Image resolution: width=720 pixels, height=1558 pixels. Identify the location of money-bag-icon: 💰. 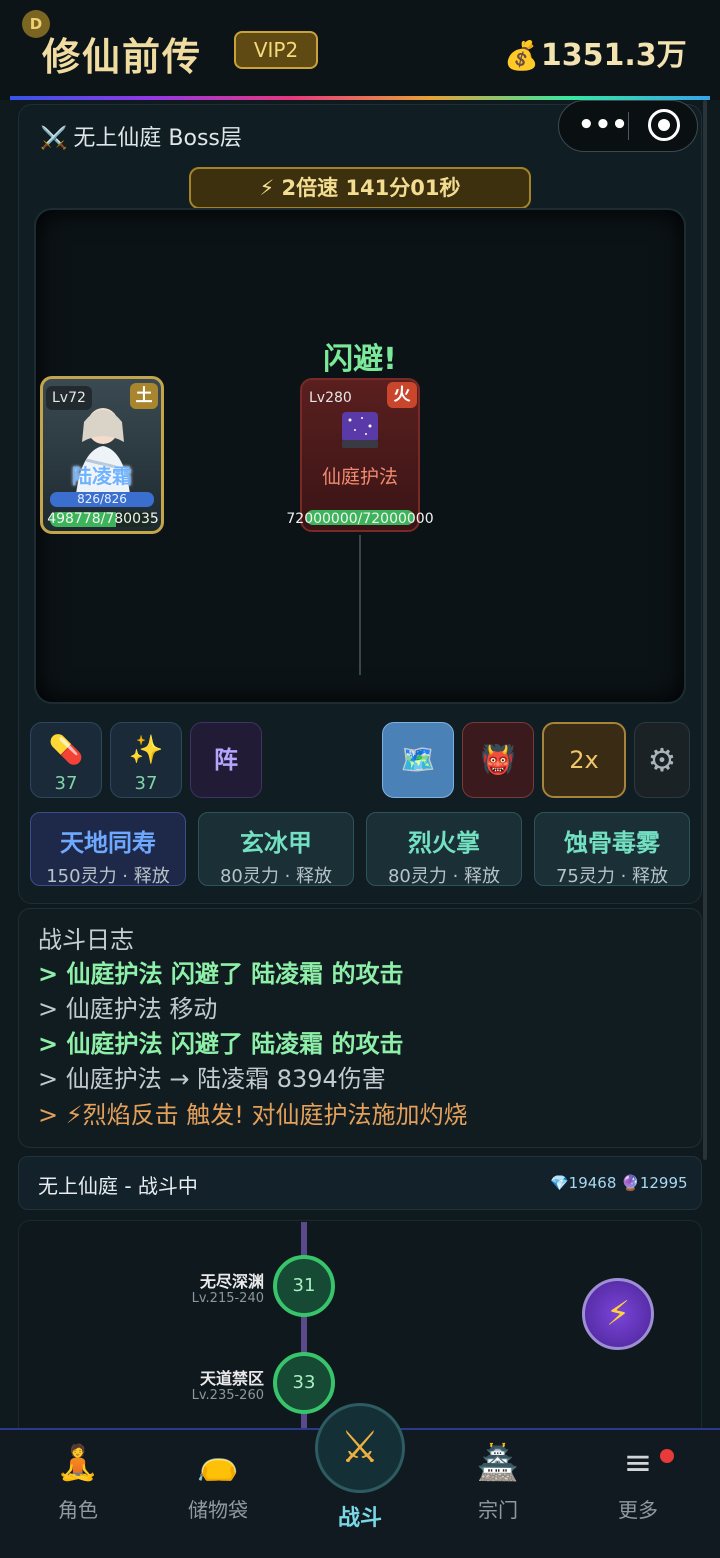
(521, 55).